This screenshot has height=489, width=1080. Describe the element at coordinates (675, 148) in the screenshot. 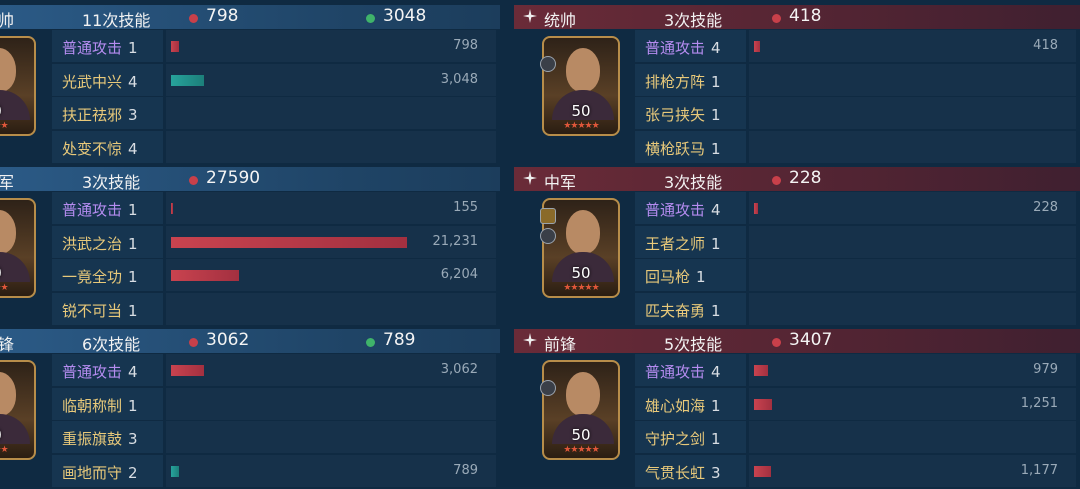

I see `skill-name: 横枪跃马` at that location.